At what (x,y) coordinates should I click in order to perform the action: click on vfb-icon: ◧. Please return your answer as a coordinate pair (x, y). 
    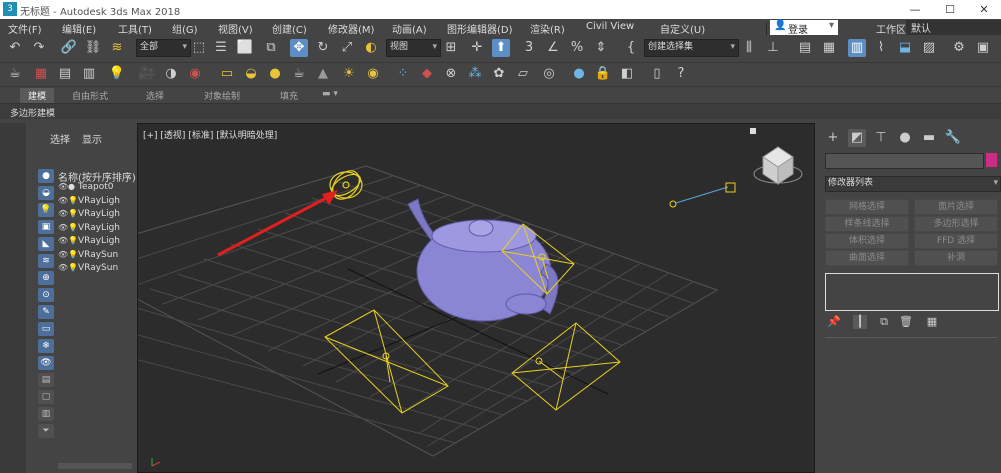
    Looking at the image, I should click on (627, 74).